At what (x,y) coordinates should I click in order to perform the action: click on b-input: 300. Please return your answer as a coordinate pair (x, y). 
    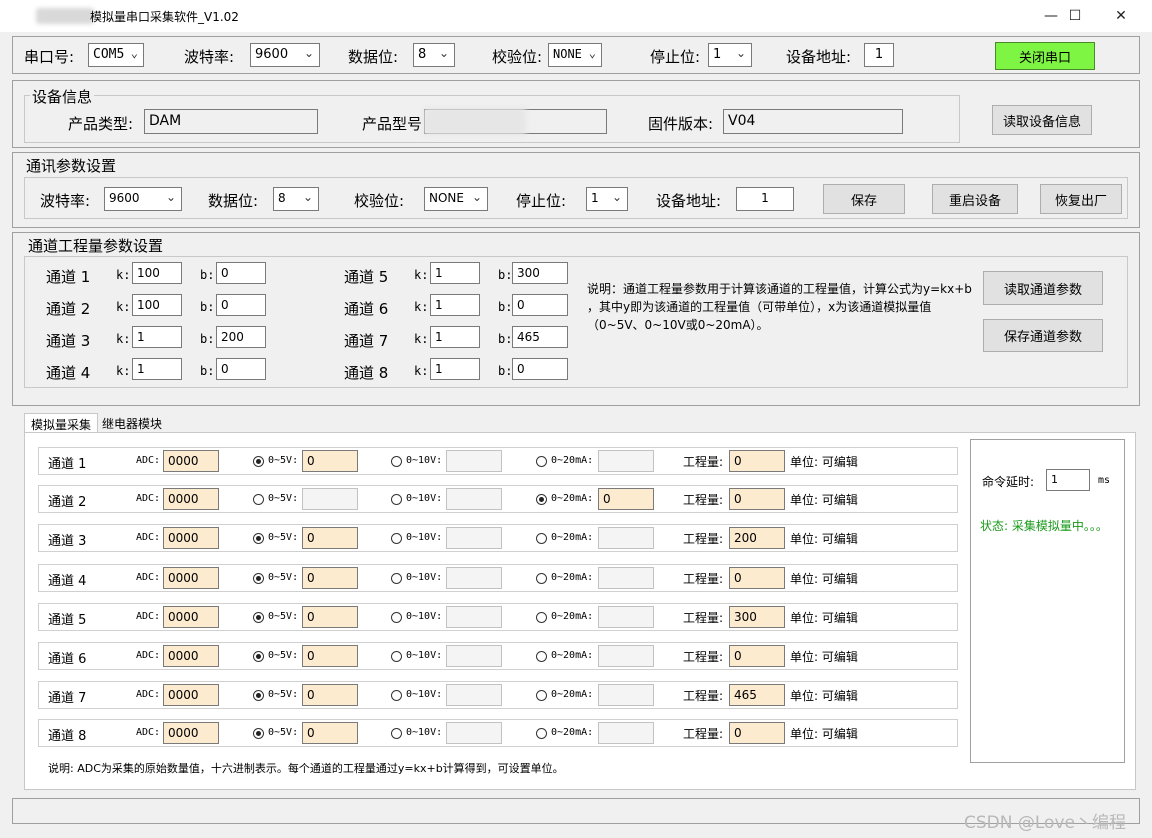
    Looking at the image, I should click on (540, 273).